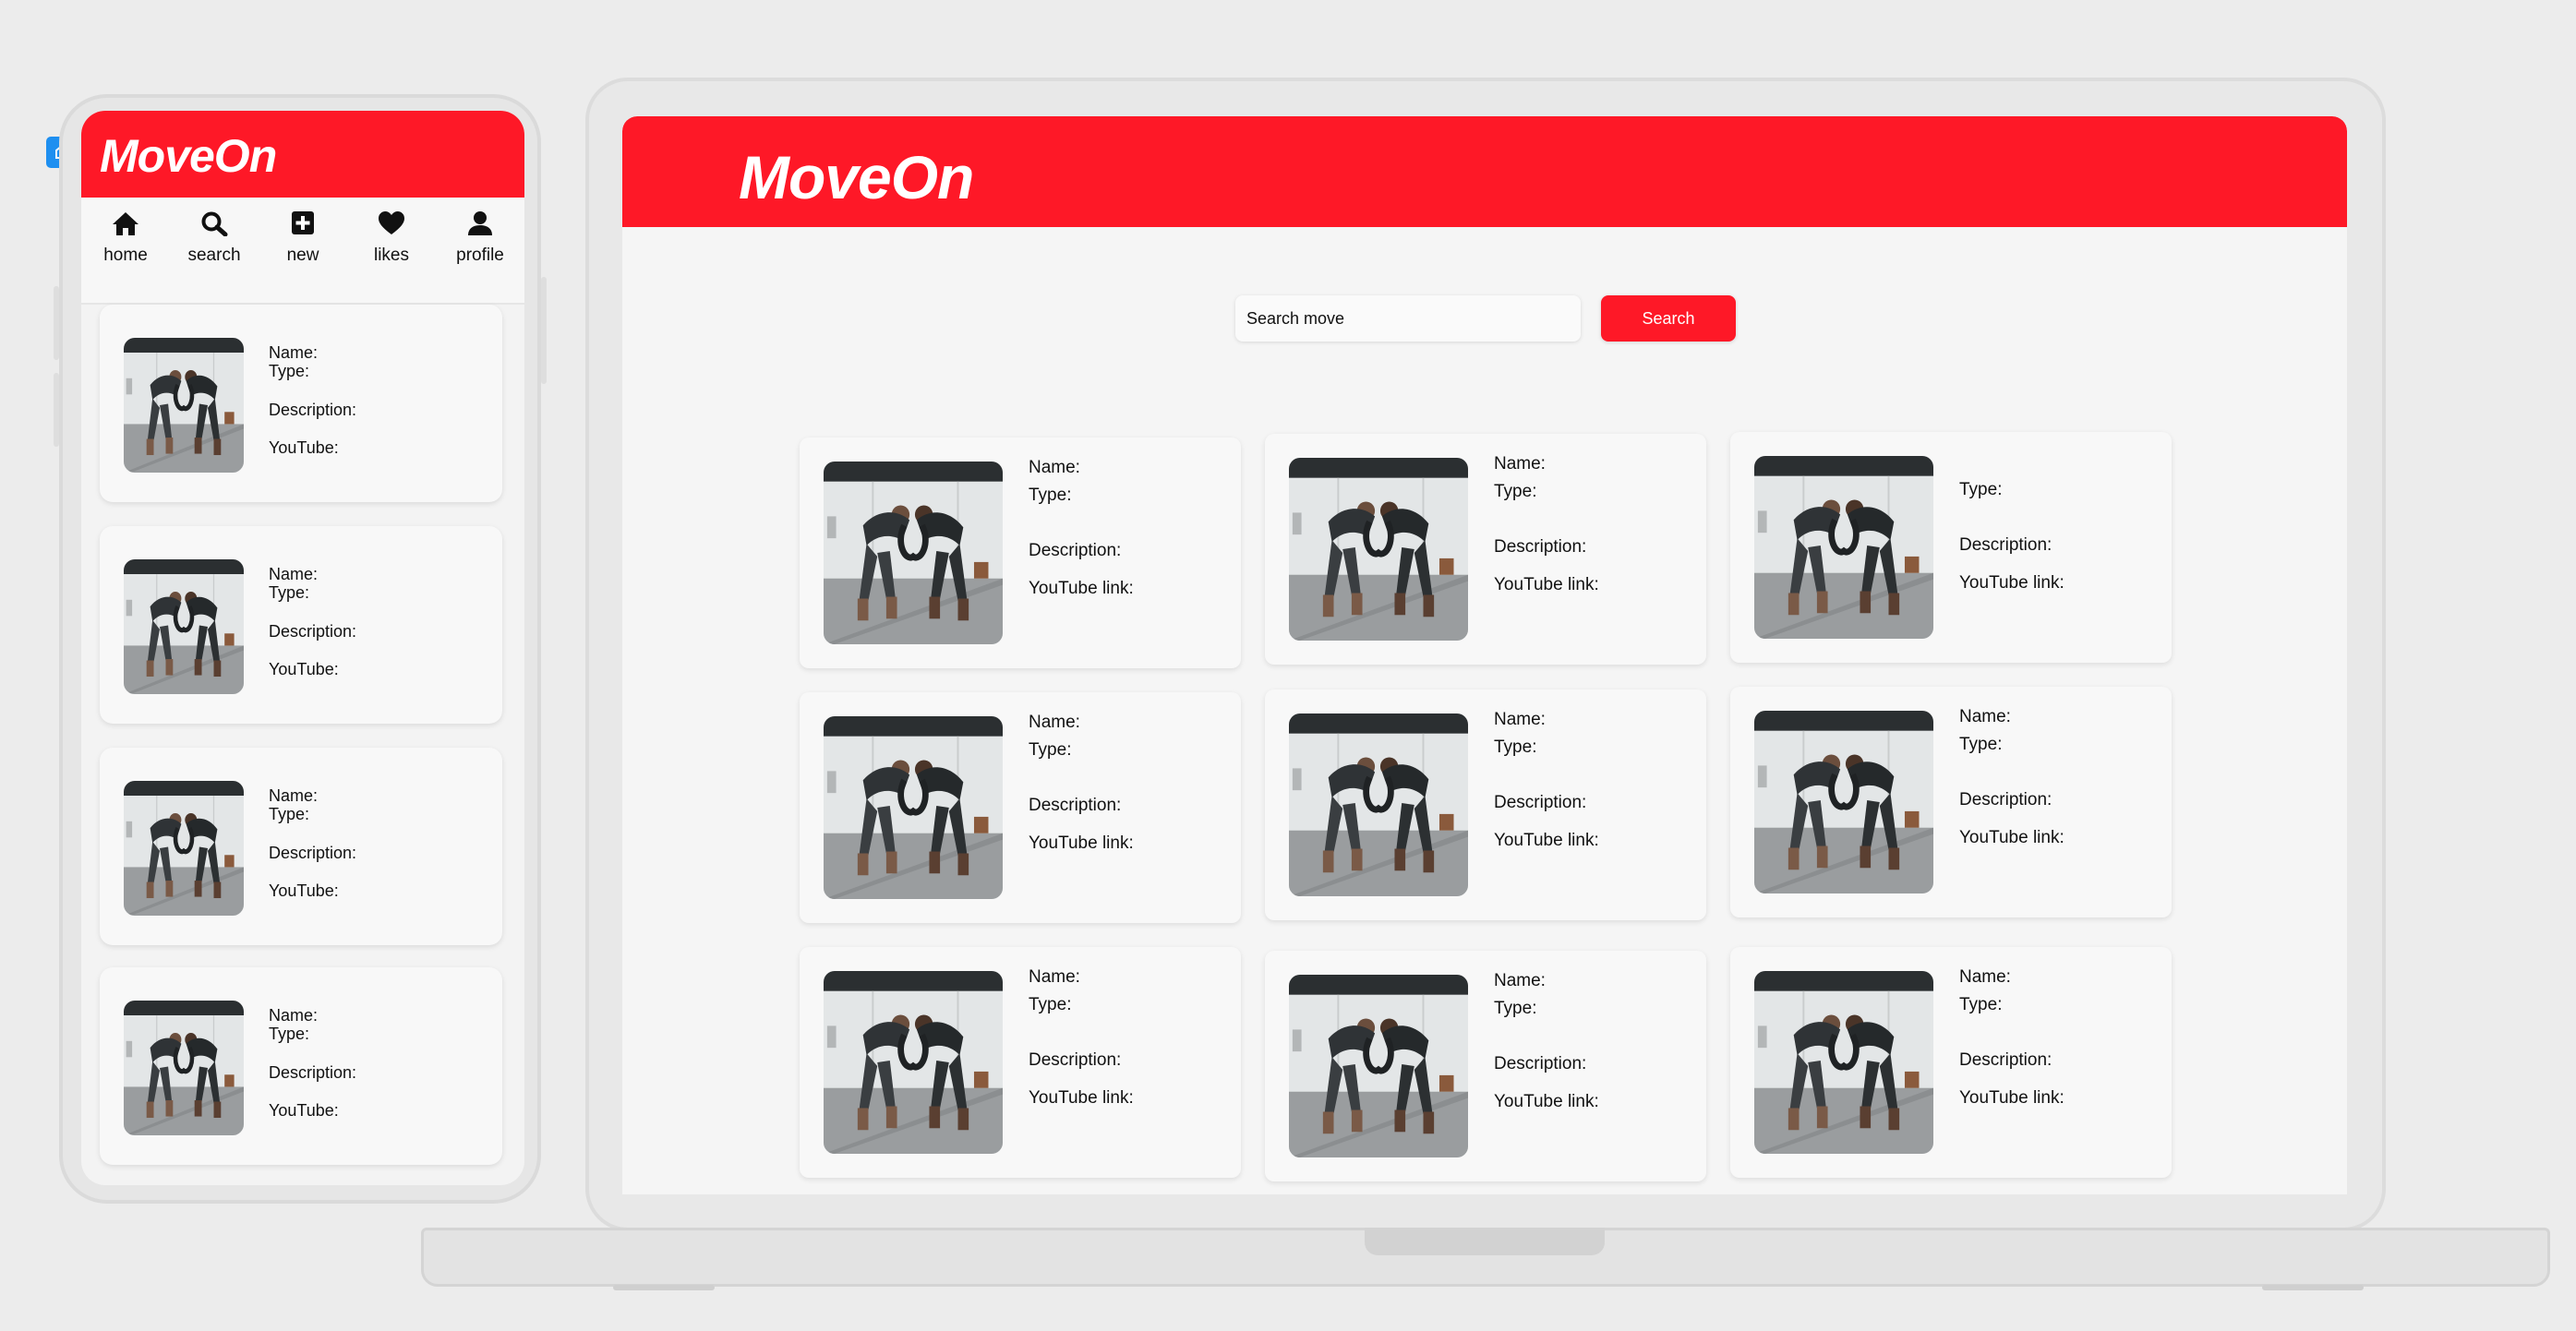 The height and width of the screenshot is (1331, 2576). Describe the element at coordinates (214, 224) in the screenshot. I see `search-icon` at that location.